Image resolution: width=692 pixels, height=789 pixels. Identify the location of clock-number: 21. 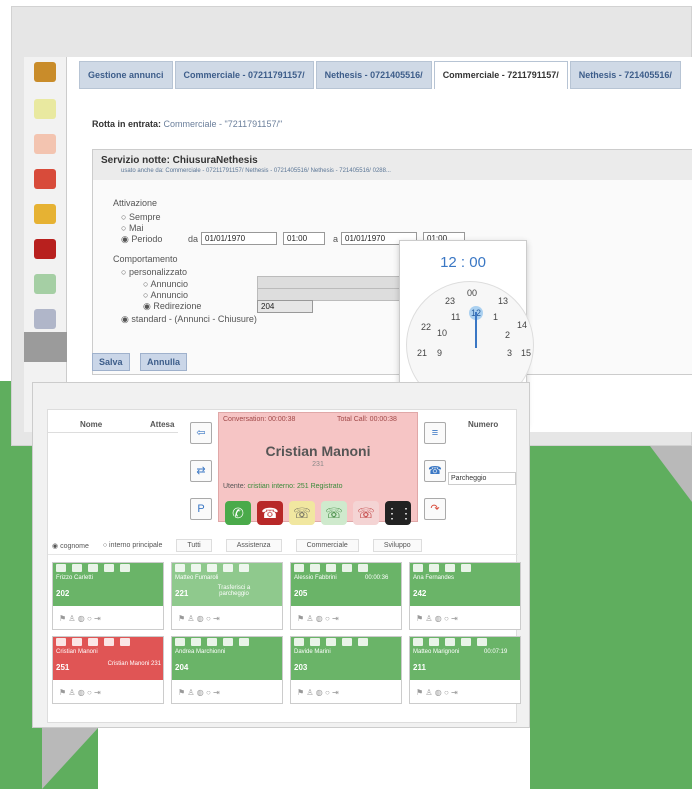
(422, 353).